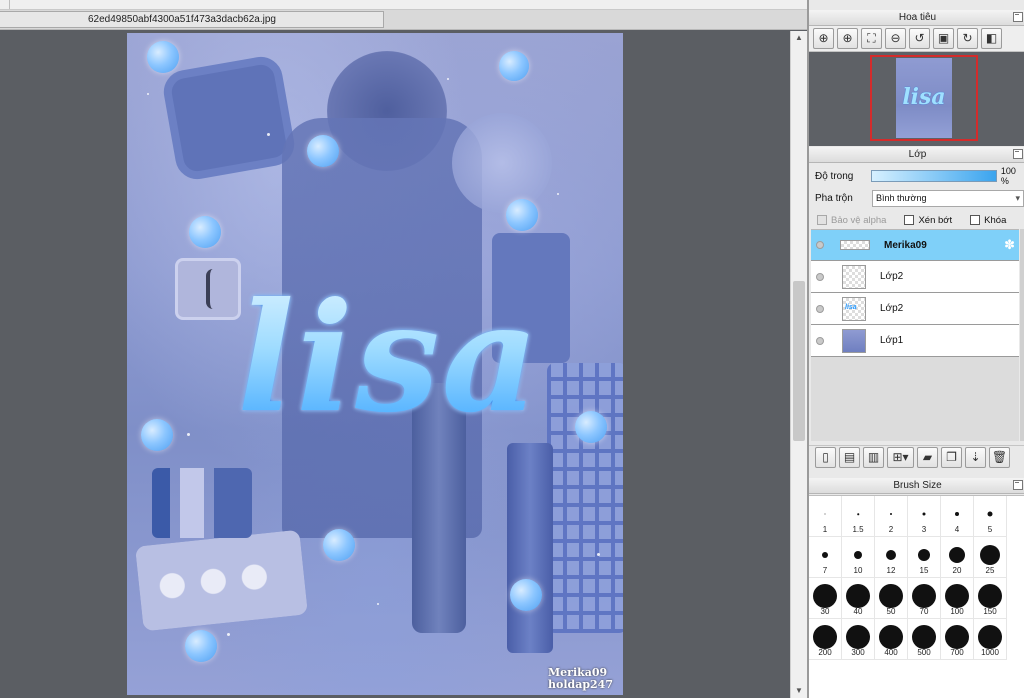 The width and height of the screenshot is (1024, 698). What do you see at coordinates (990, 570) in the screenshot?
I see `brush-size-label: 25` at bounding box center [990, 570].